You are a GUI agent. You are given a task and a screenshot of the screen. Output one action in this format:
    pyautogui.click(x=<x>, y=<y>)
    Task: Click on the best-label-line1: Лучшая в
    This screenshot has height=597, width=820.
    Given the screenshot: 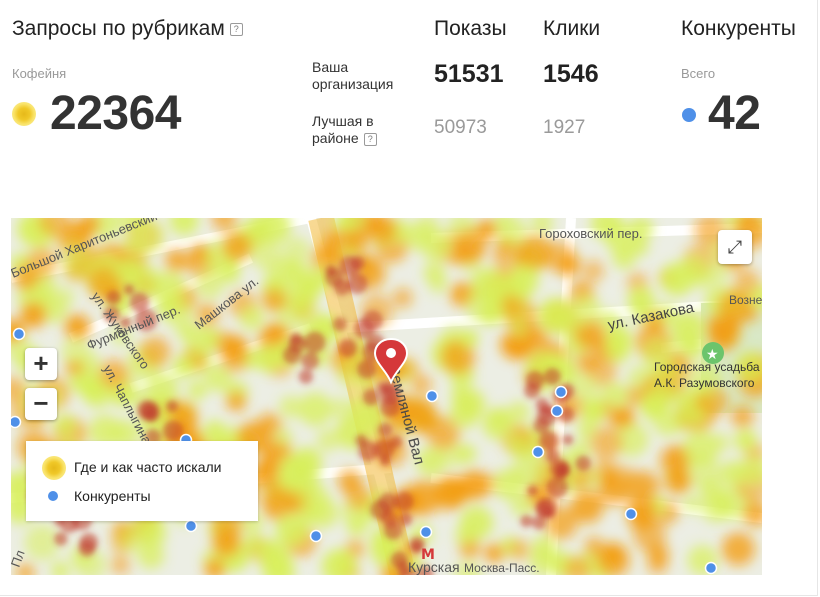 What is the action you would take?
    pyautogui.click(x=343, y=121)
    